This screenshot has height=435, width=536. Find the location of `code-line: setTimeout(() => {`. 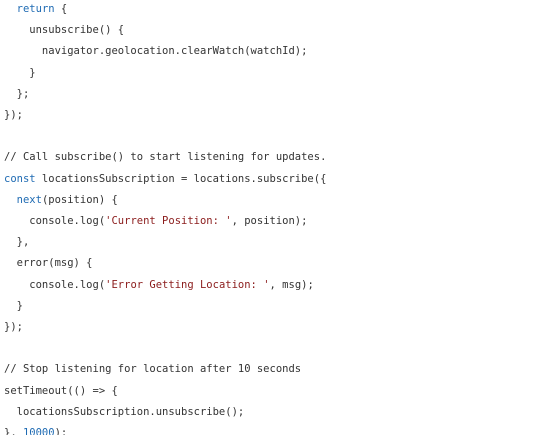

code-line: setTimeout(() => { is located at coordinates (61, 391).